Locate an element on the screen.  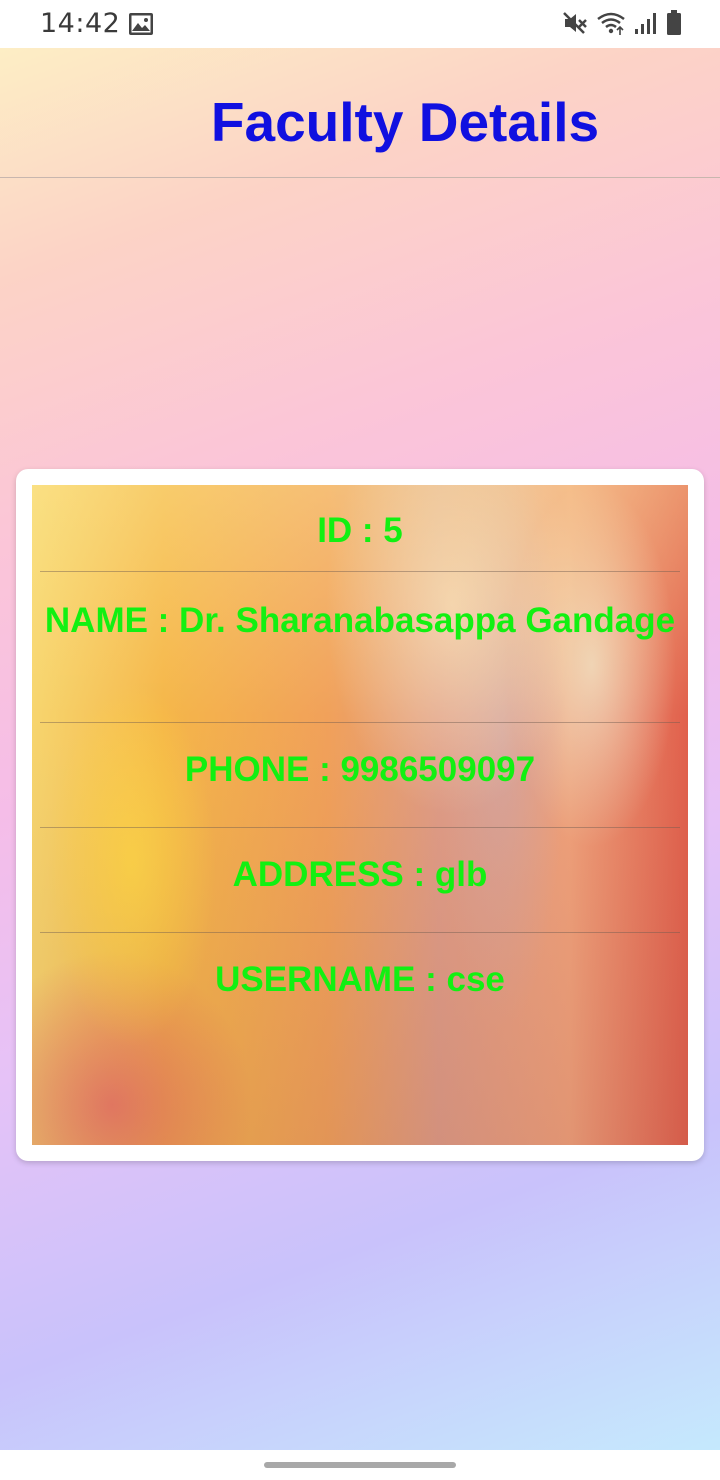
faculty-name: NAME : Dr. Sharanabasappa Gandage is located at coordinates (360, 620).